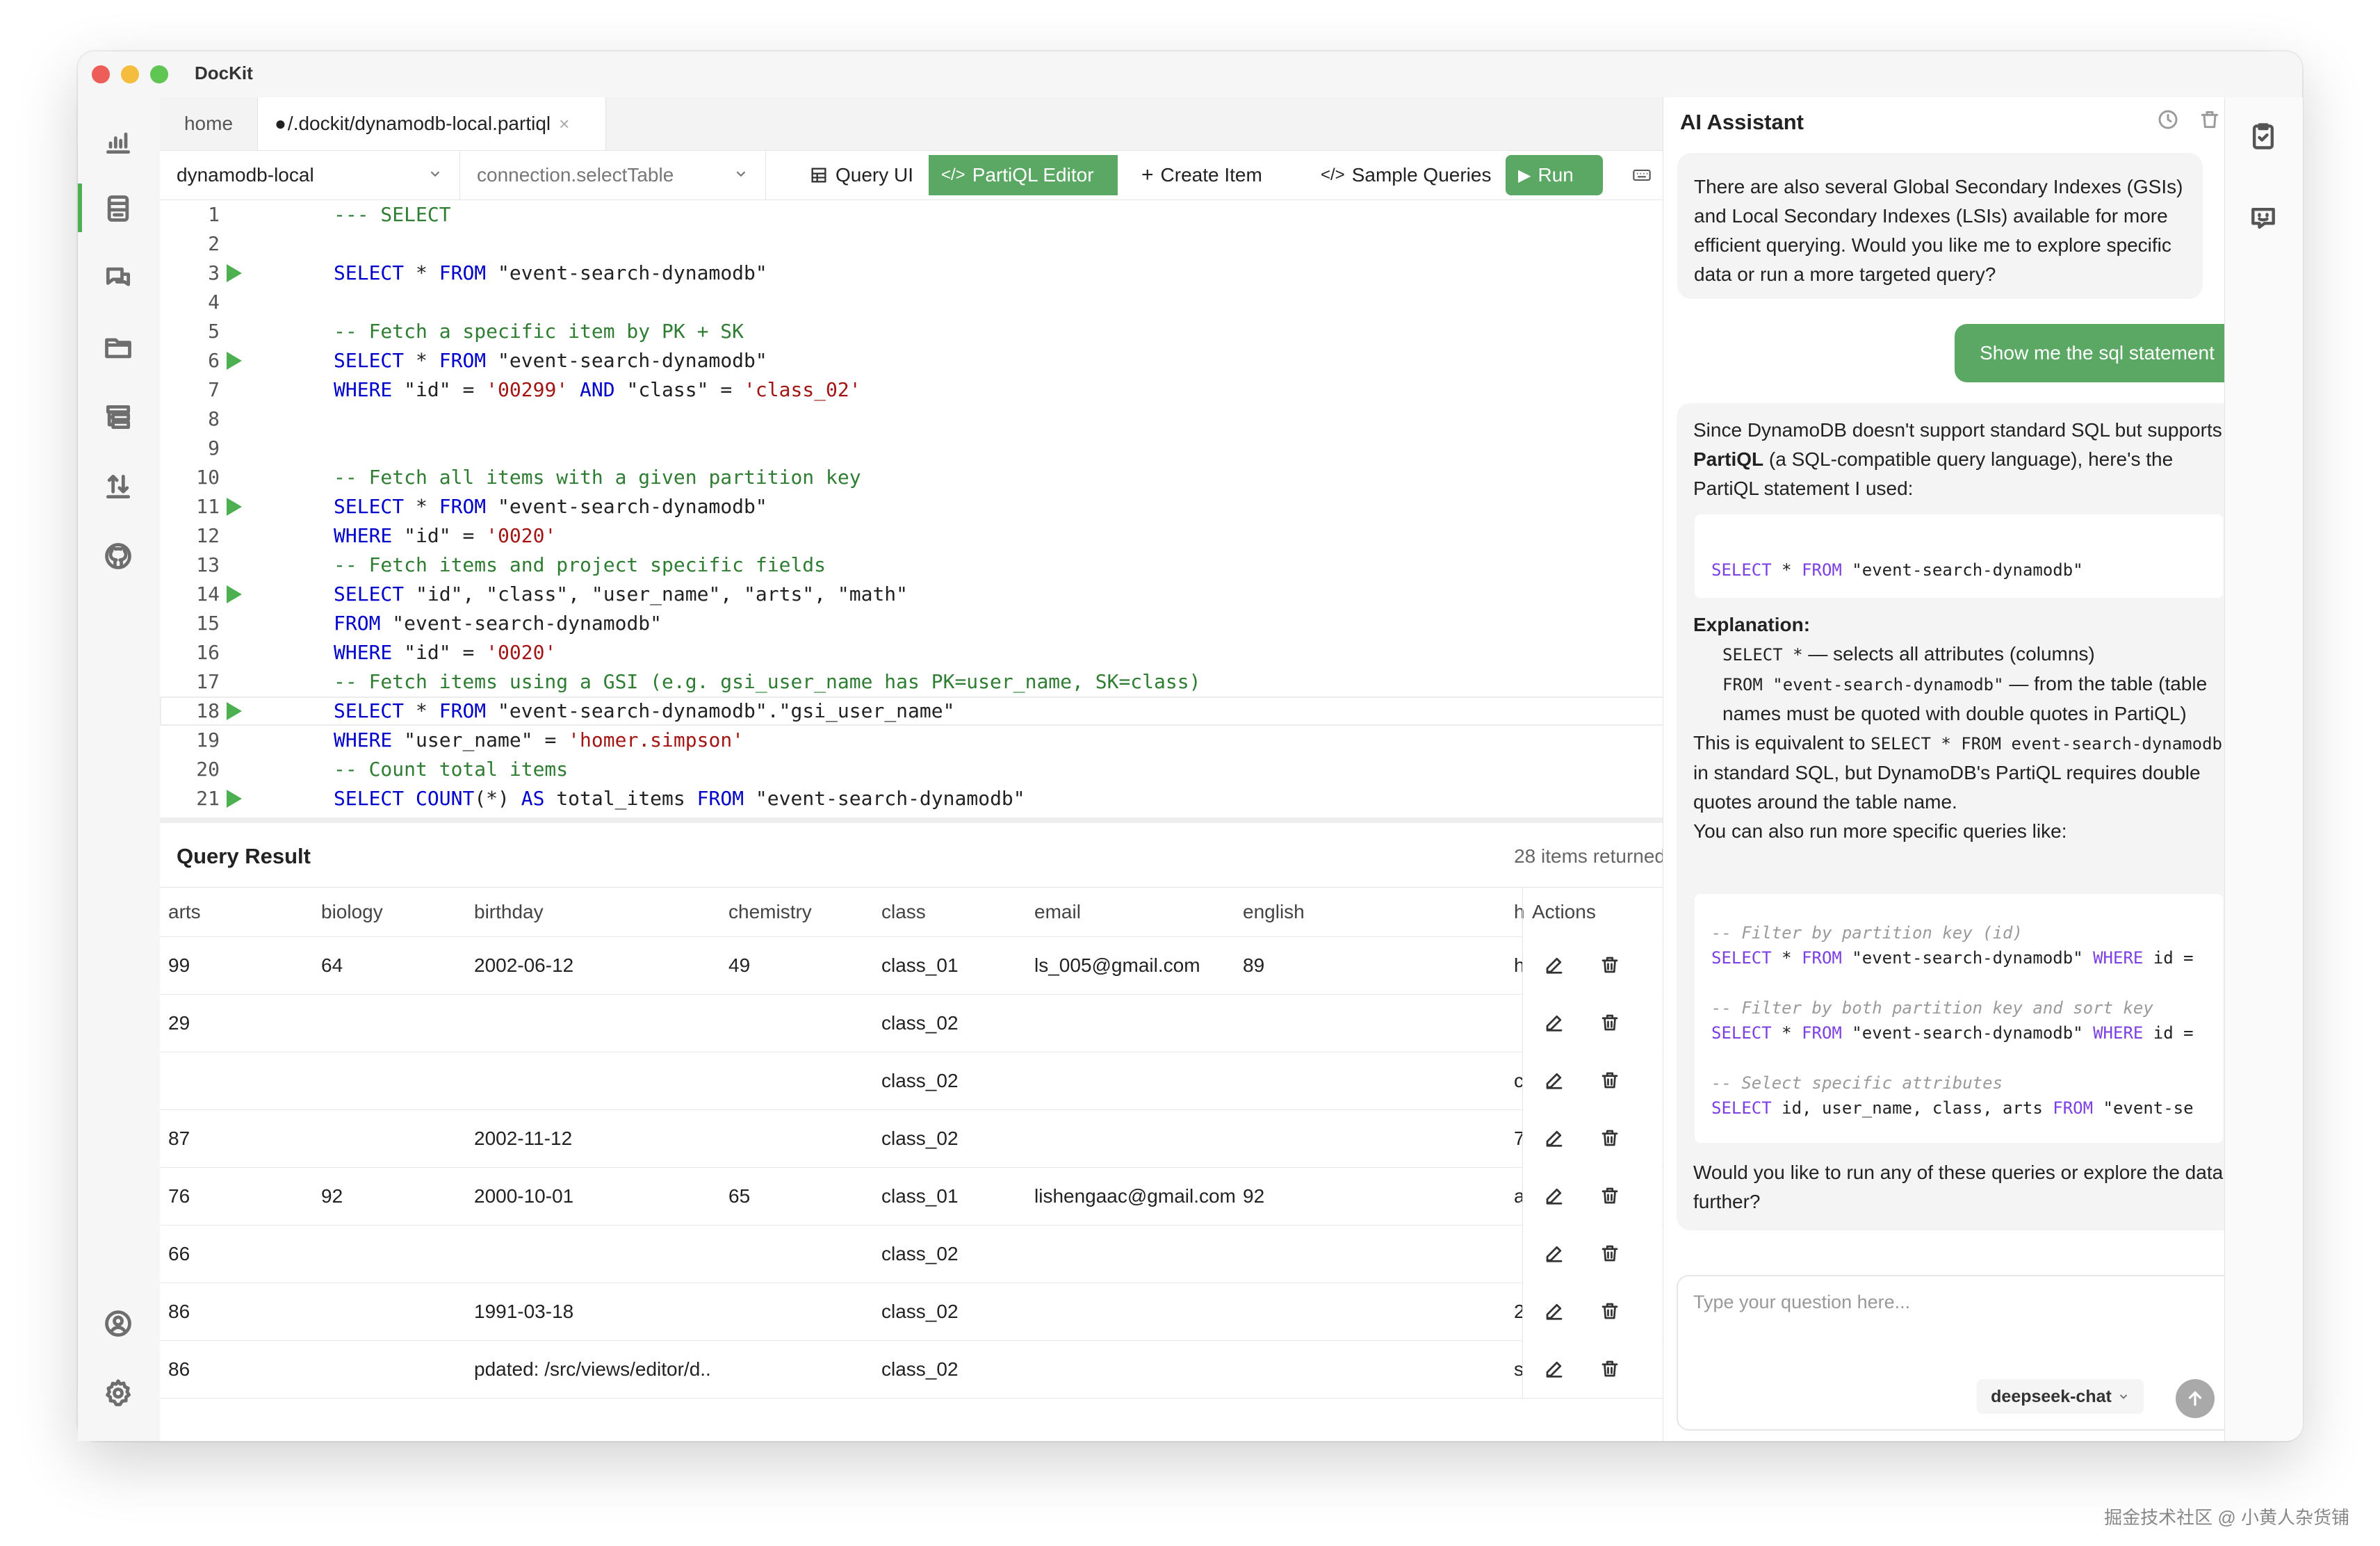 The height and width of the screenshot is (1546, 2380). What do you see at coordinates (208, 124) in the screenshot?
I see `tab-home: home` at bounding box center [208, 124].